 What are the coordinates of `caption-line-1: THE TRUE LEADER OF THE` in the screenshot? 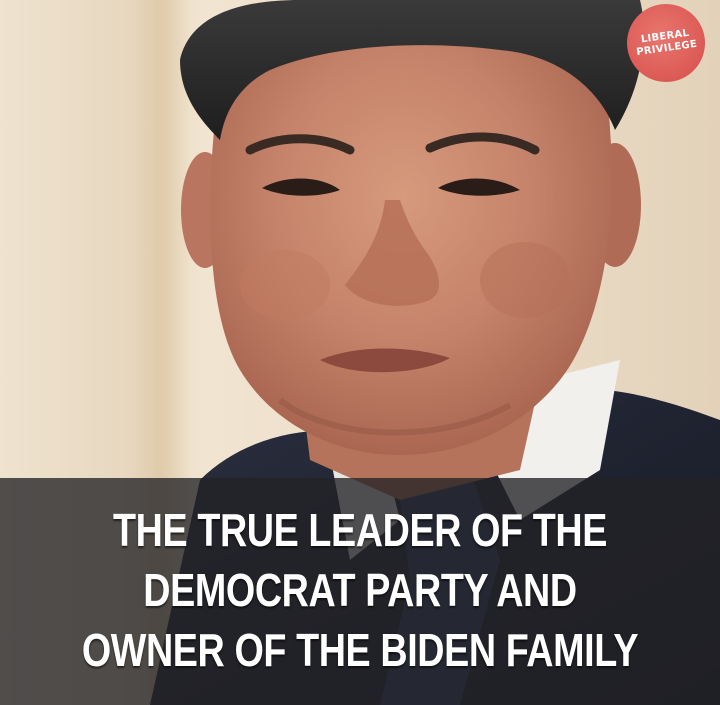 It's located at (360, 530).